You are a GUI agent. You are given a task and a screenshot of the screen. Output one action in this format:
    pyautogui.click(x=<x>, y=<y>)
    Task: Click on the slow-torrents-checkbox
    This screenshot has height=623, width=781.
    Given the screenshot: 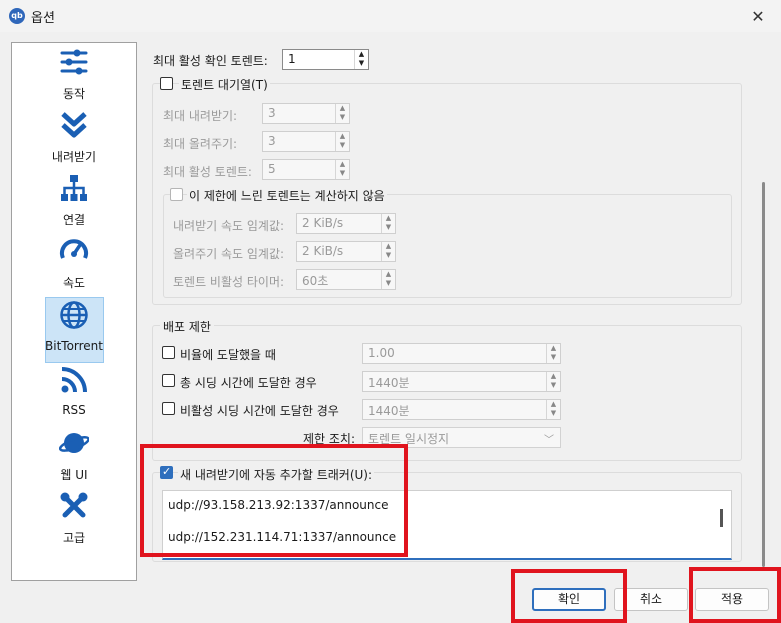 What is the action you would take?
    pyautogui.click(x=176, y=194)
    